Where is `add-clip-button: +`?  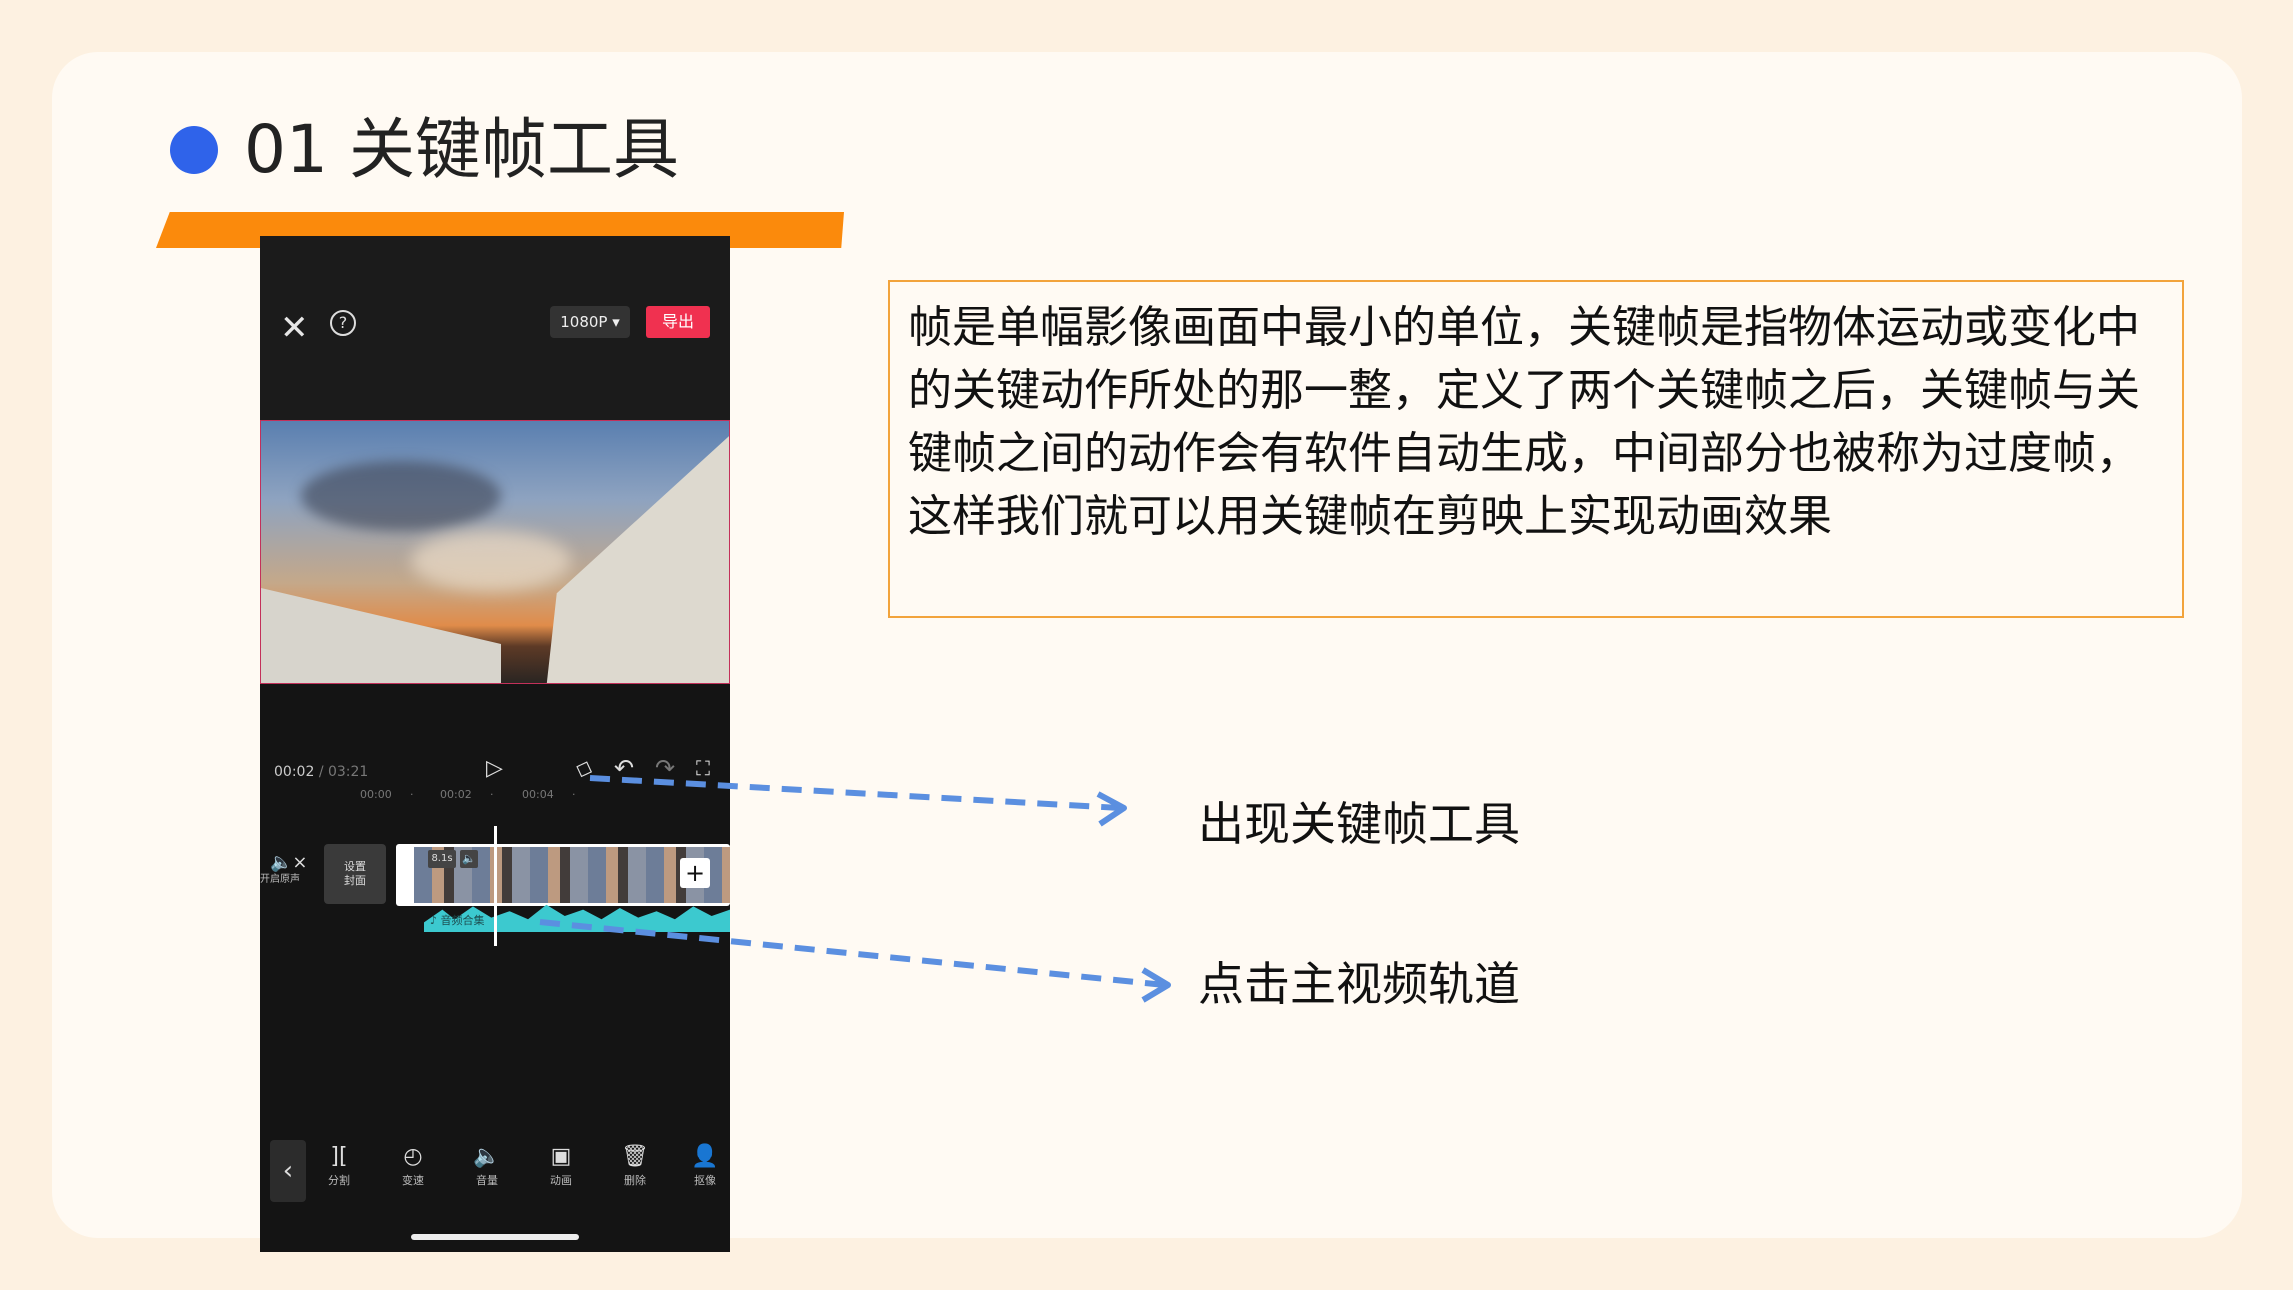 add-clip-button: + is located at coordinates (695, 873).